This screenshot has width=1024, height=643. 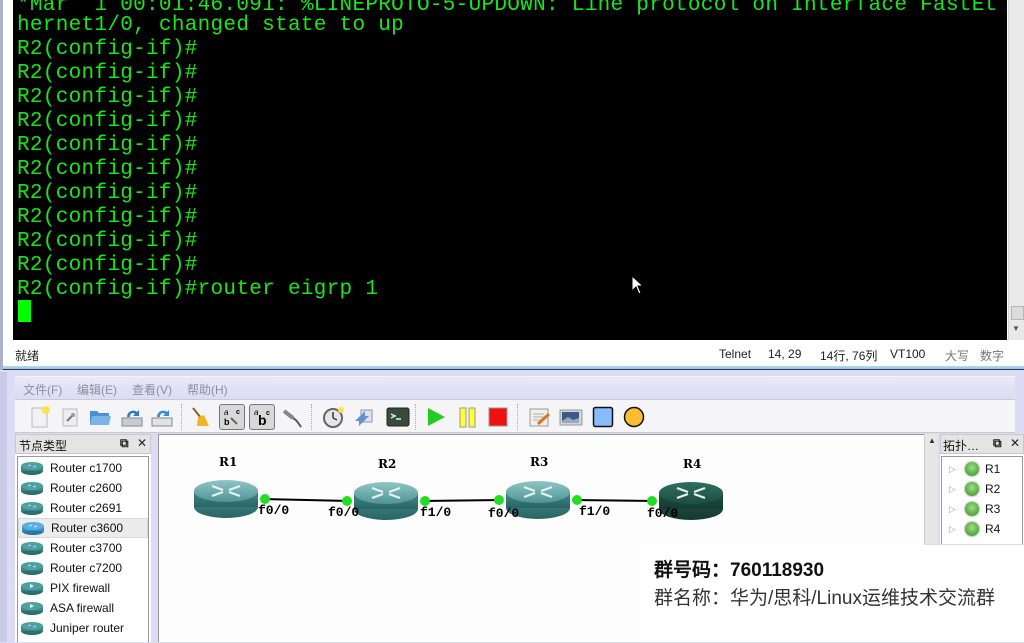 I want to click on terminal-line: R2(config-if)#router eigrp 1, so click(x=198, y=289).